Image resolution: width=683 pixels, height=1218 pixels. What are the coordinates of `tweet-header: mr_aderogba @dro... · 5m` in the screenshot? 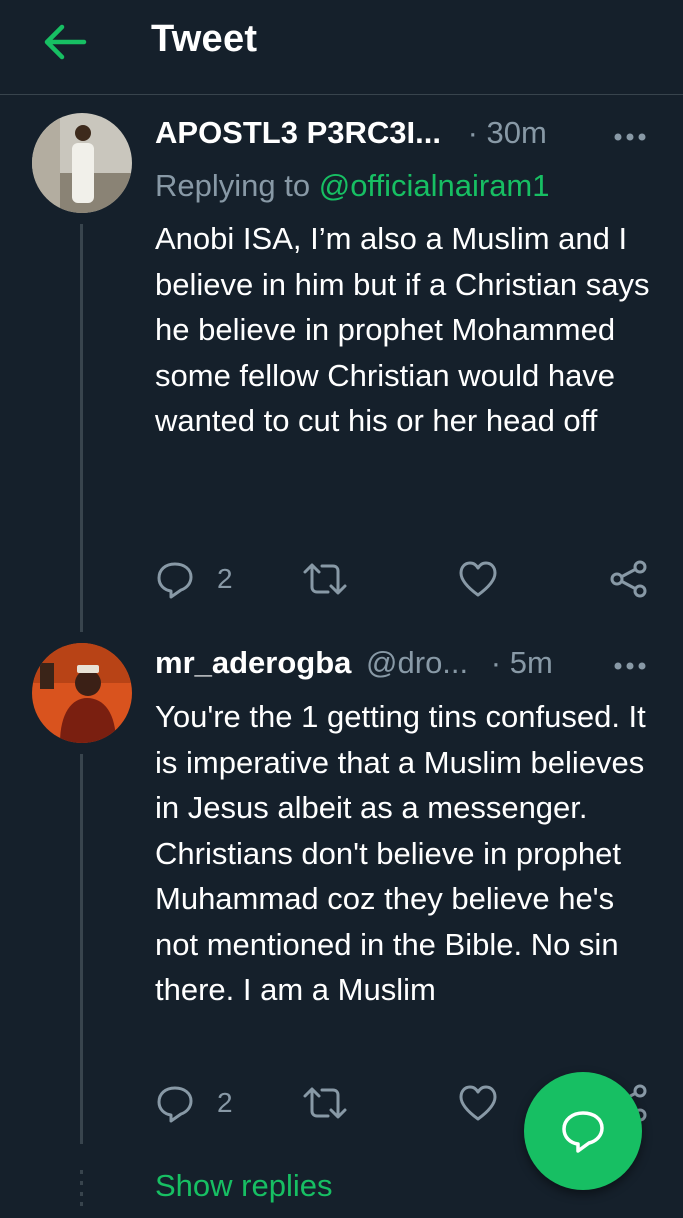 It's located at (354, 667).